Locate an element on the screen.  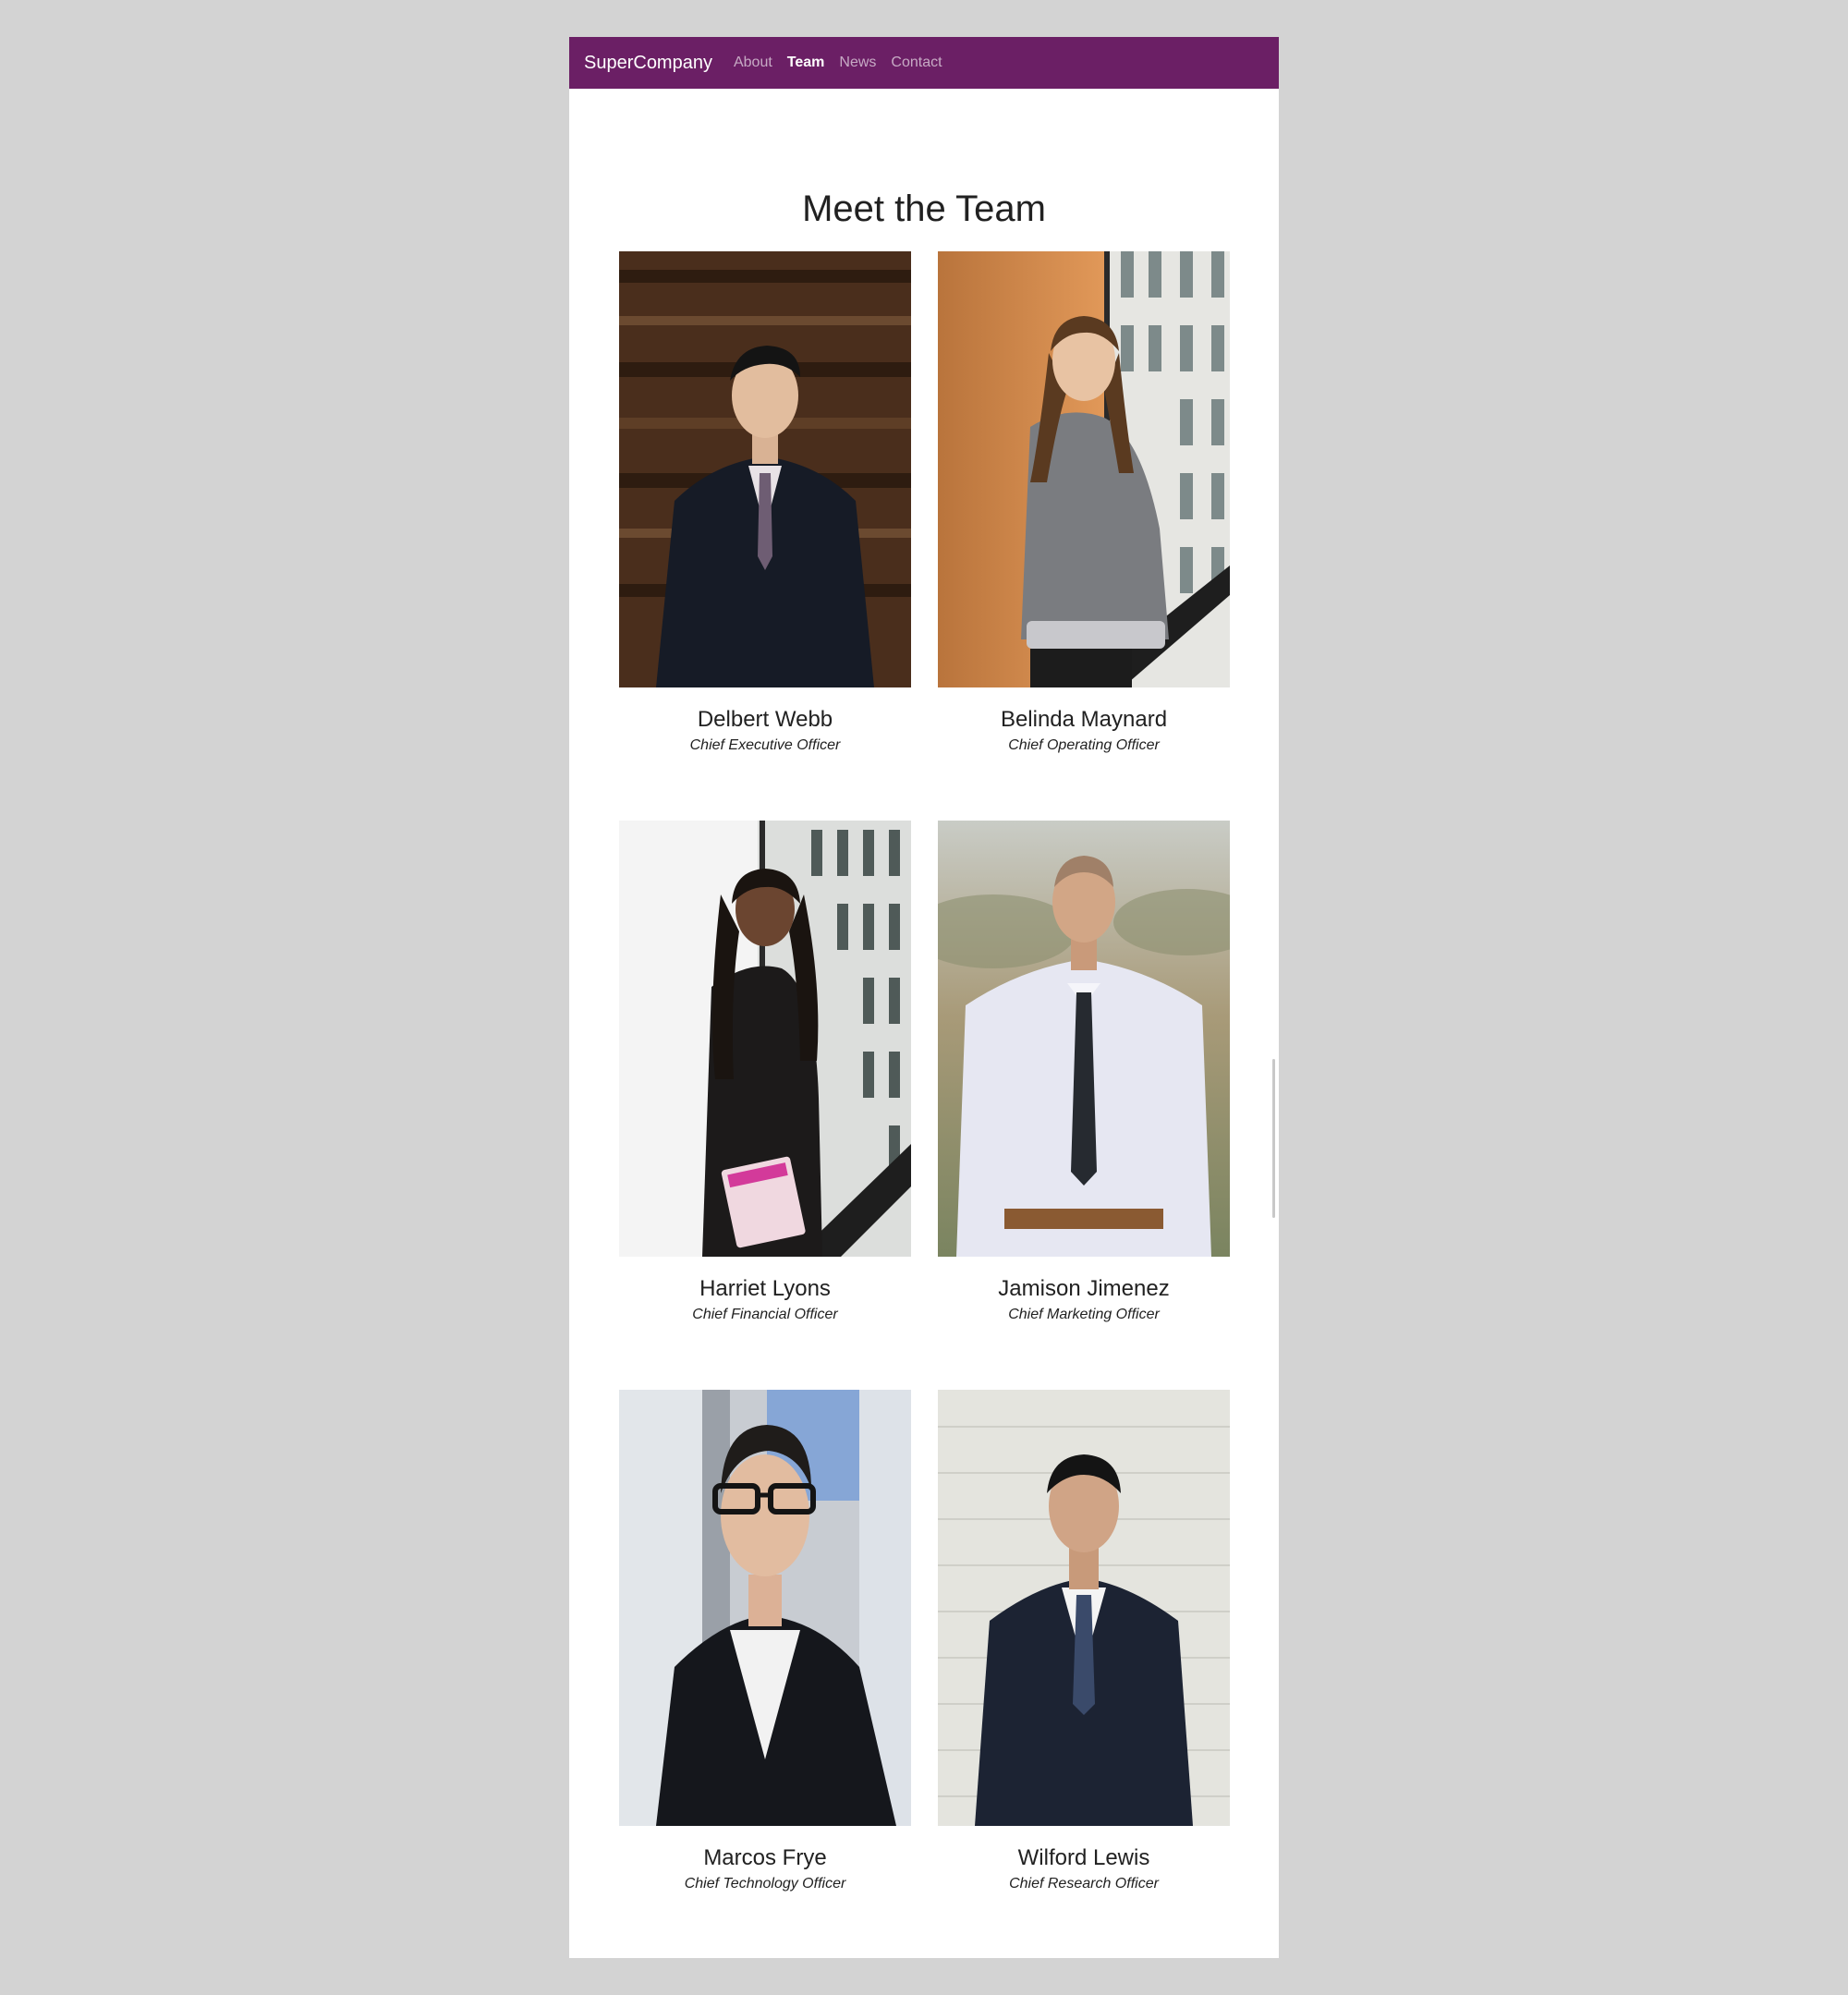
member-role: Chief Marketing Officer is located at coordinates (1084, 1315).